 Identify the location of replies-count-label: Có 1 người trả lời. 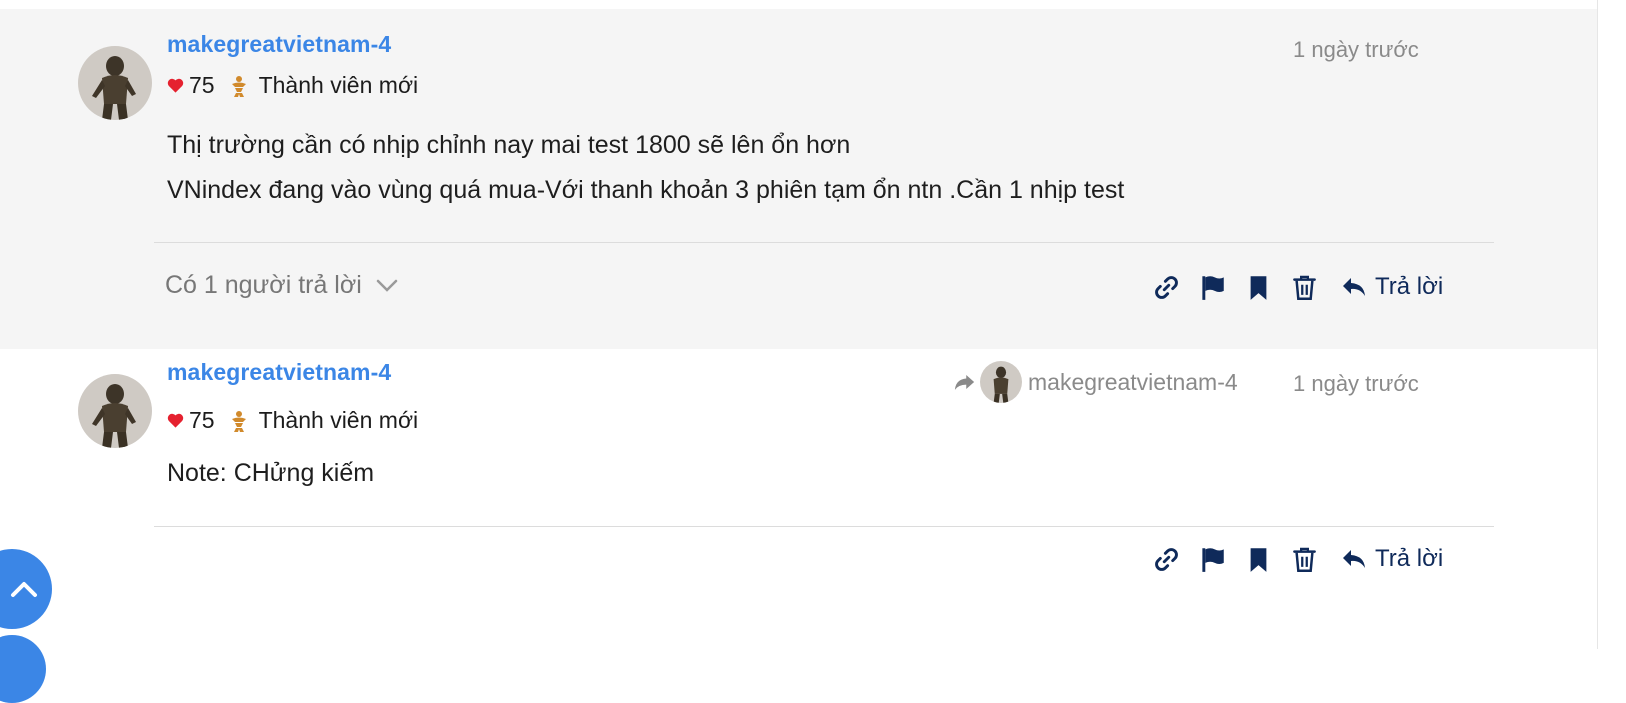
(263, 285).